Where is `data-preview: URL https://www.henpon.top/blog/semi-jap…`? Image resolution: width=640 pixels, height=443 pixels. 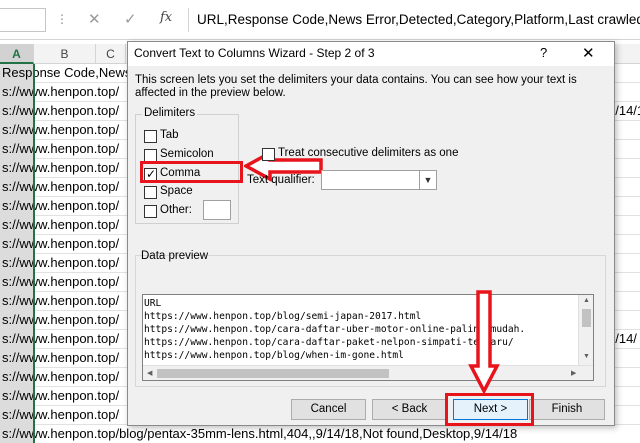 data-preview: URL https://www.henpon.top/blog/semi-jap… is located at coordinates (368, 337).